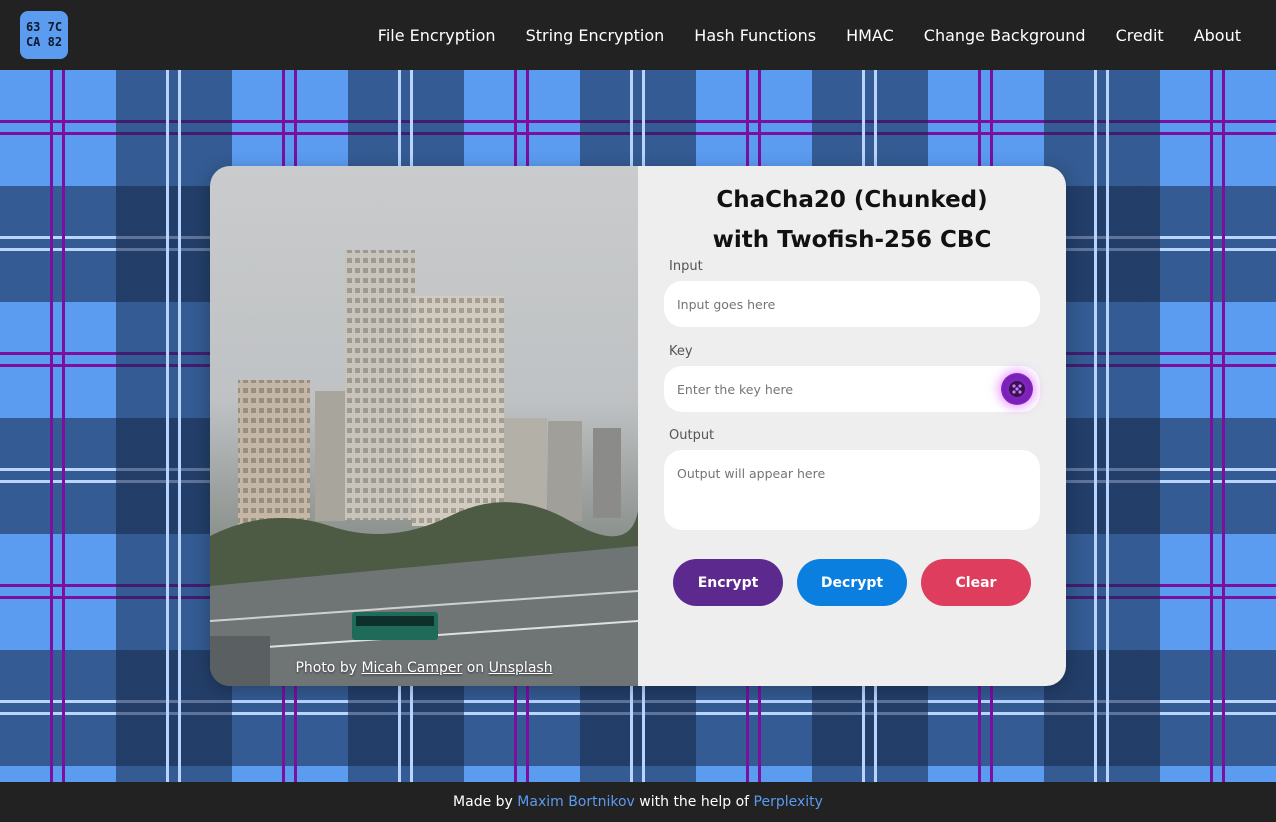  Describe the element at coordinates (852, 240) in the screenshot. I see `title-line-2: with Twofish-256 CBC` at that location.